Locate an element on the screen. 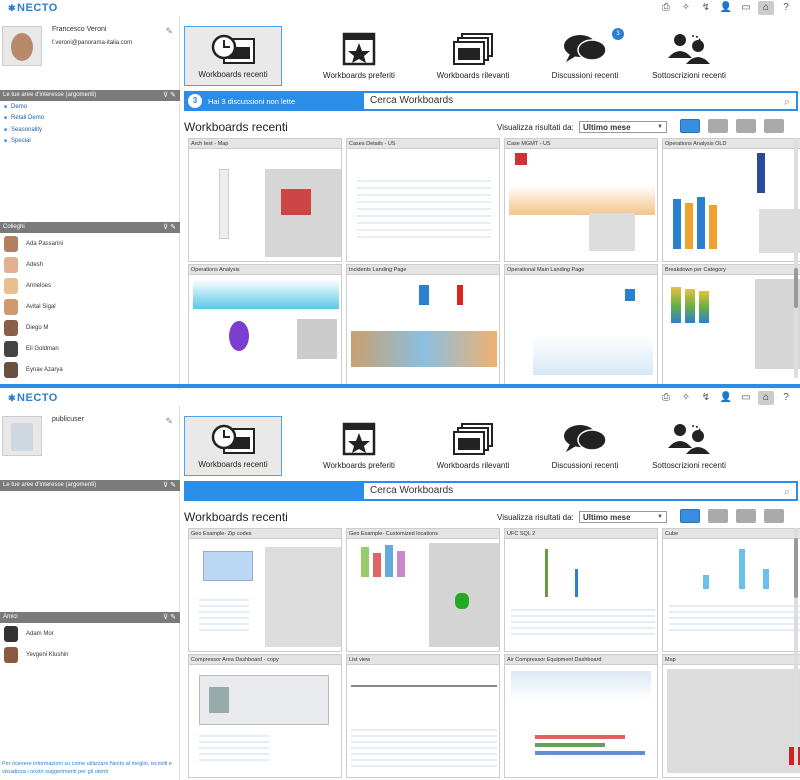  topic-special: Special is located at coordinates (17, 141).